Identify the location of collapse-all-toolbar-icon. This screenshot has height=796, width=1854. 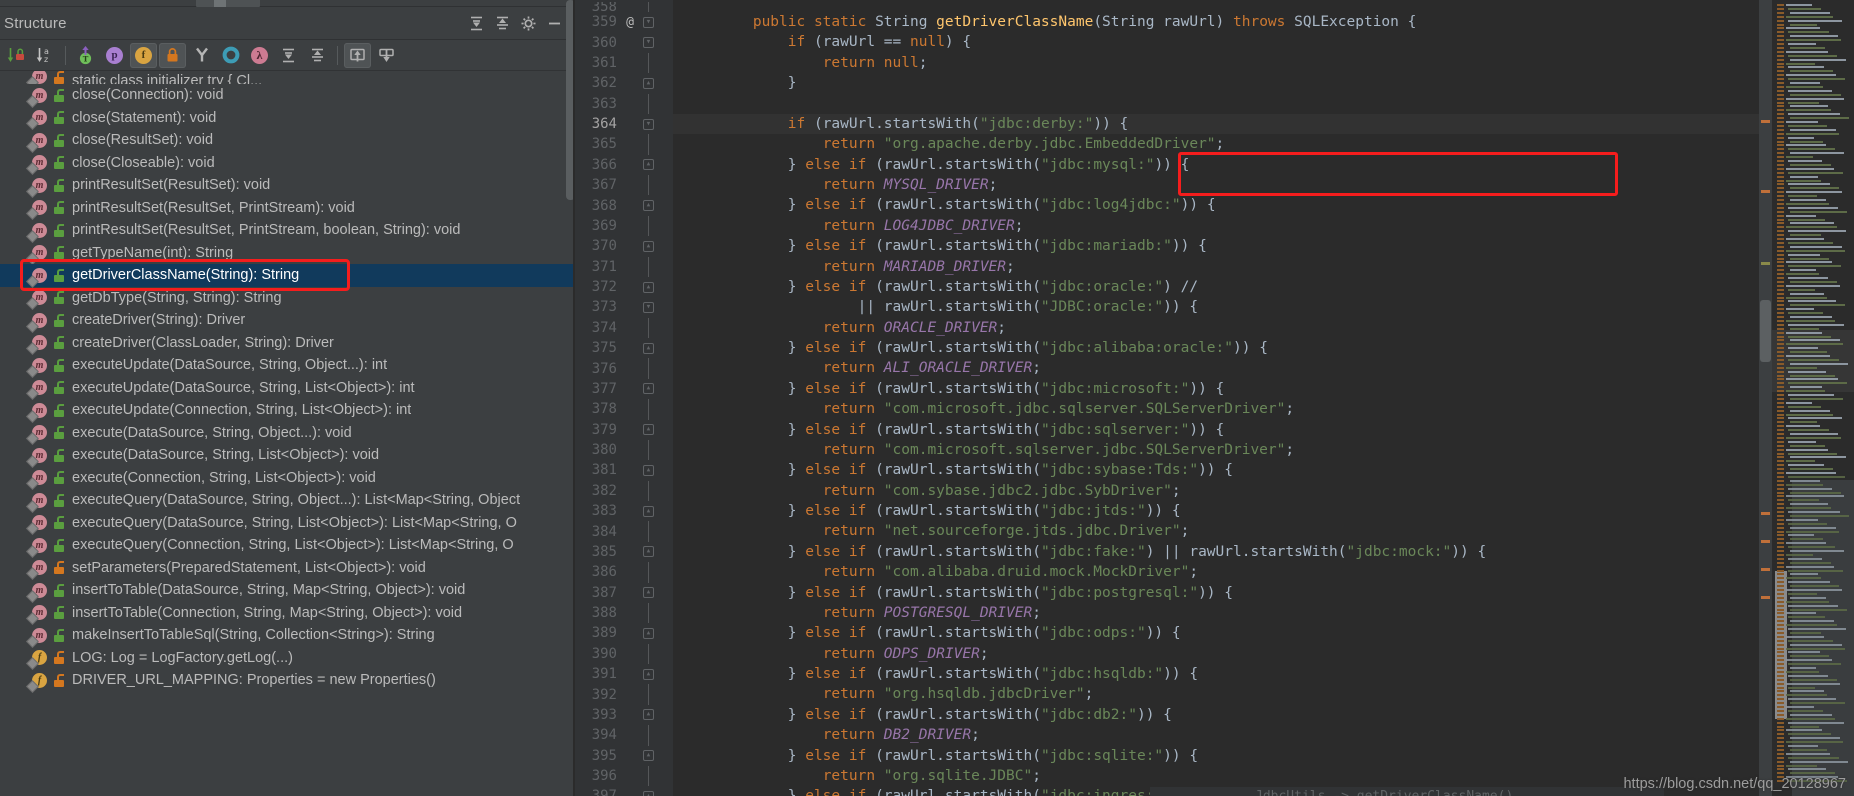
(317, 55).